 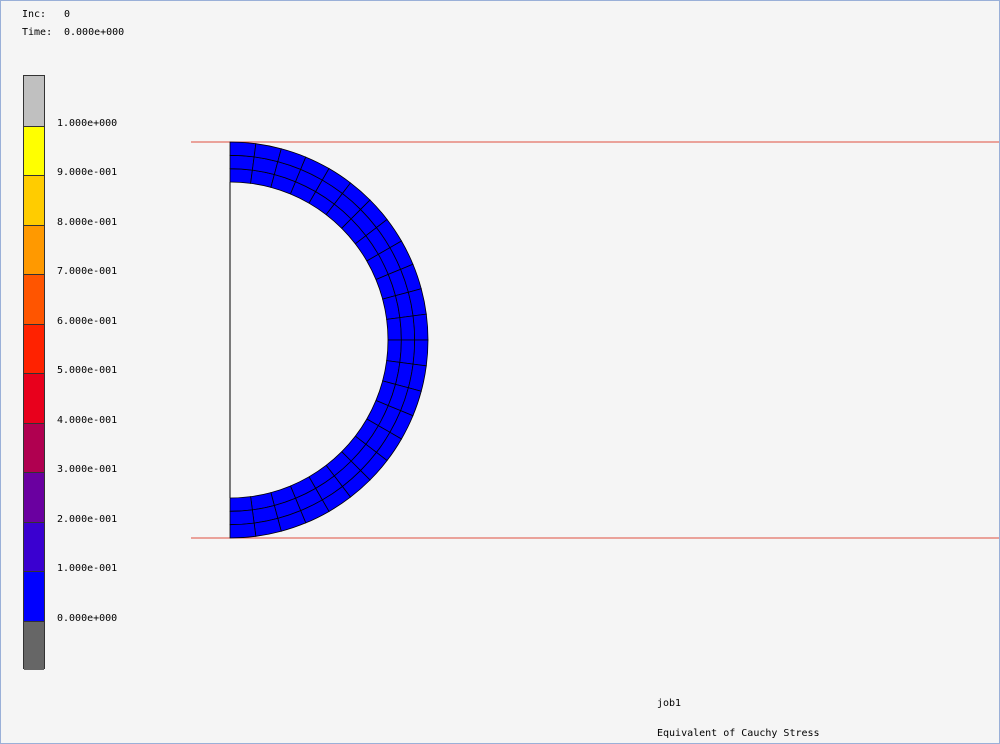 What do you see at coordinates (669, 703) in the screenshot?
I see `job-name: job1` at bounding box center [669, 703].